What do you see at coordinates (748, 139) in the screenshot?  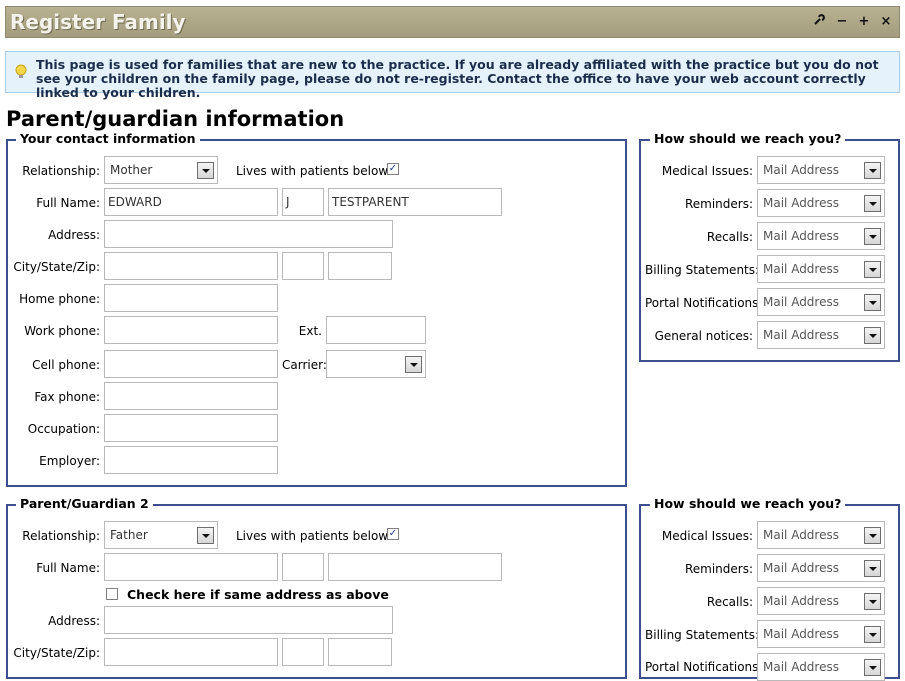 I see `reach-legend-1: How should we reach you?` at bounding box center [748, 139].